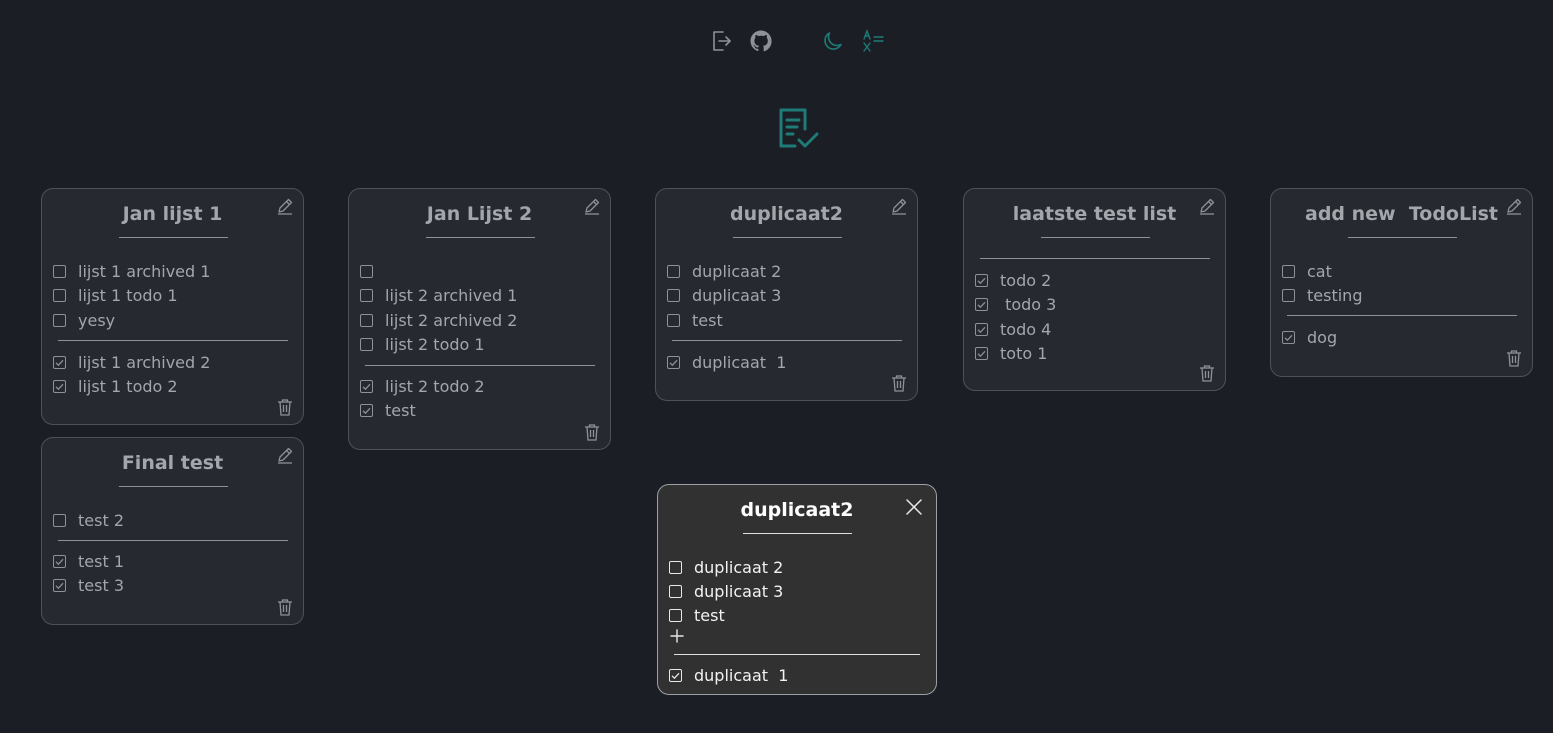  Describe the element at coordinates (776, 40) in the screenshot. I see `top-bar` at that location.